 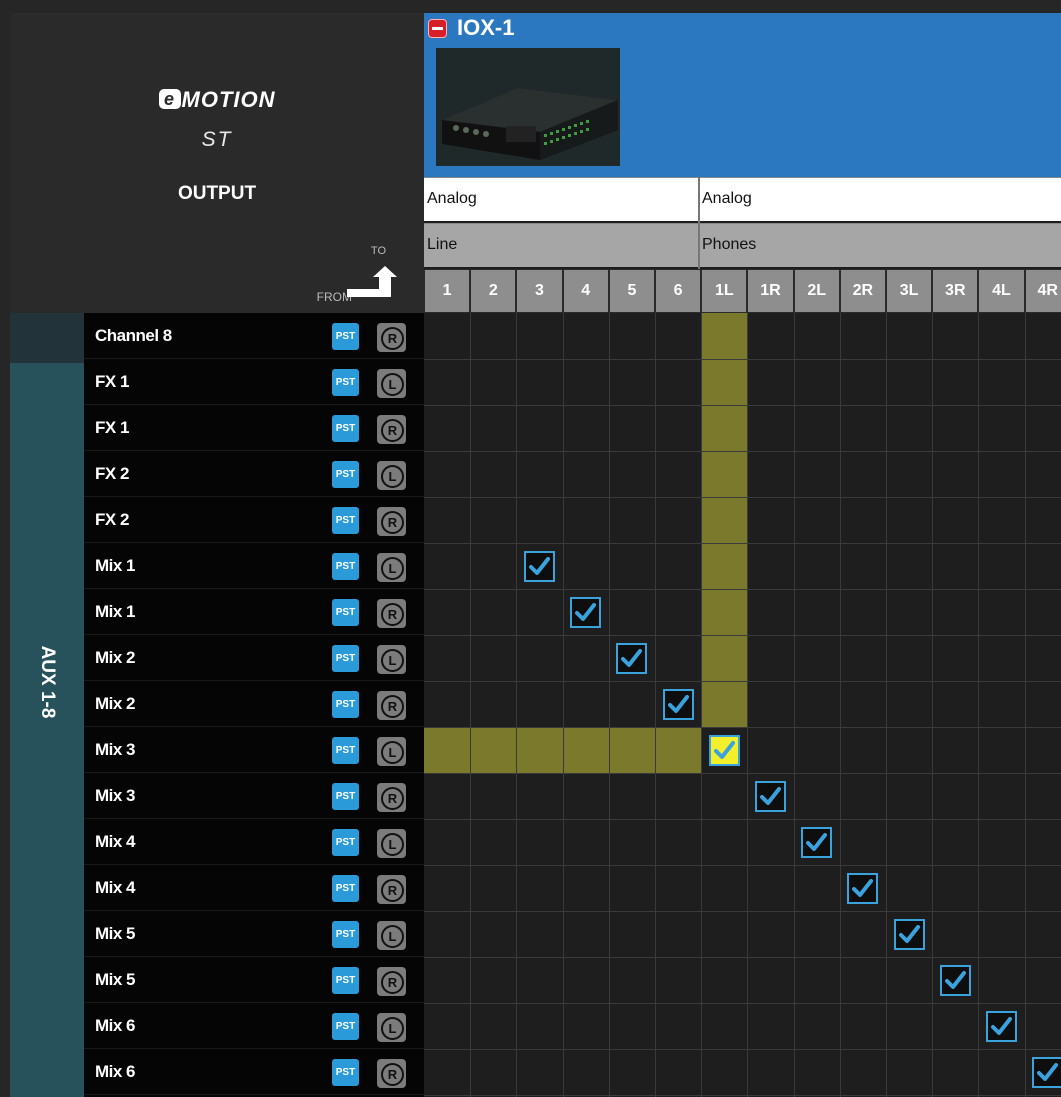 What do you see at coordinates (254, 934) in the screenshot?
I see `source-row: Mix 5 PST L` at bounding box center [254, 934].